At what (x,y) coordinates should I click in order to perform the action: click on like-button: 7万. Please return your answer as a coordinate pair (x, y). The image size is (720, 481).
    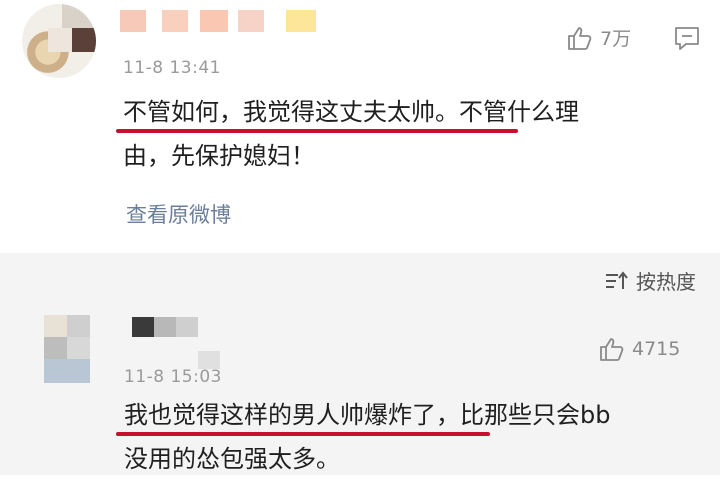
    Looking at the image, I should click on (598, 37).